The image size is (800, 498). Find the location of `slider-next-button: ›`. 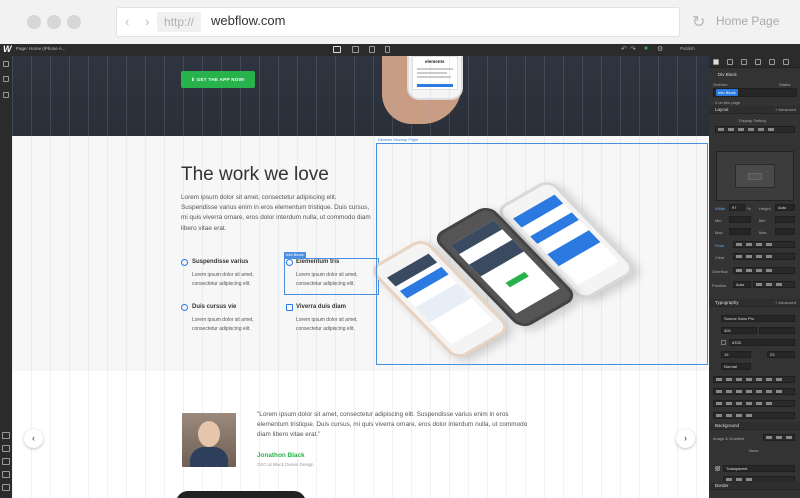

slider-next-button: › is located at coordinates (685, 438).